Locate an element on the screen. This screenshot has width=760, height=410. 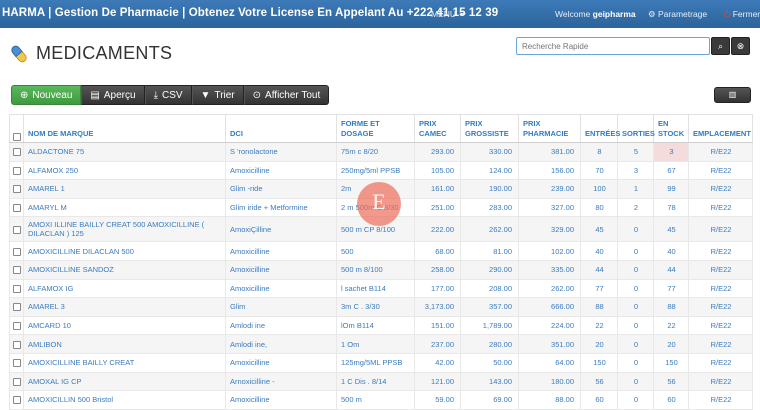
prix-camec-cell: 121.00 is located at coordinates (437, 381).